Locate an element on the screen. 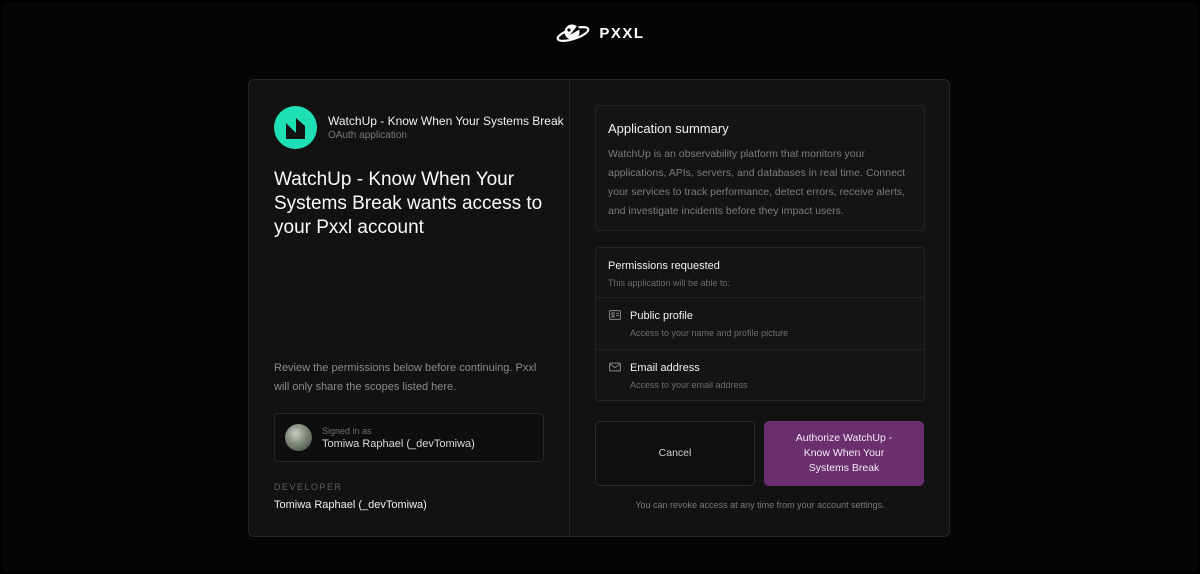 This screenshot has height=574, width=1200. permission-label: Public profile is located at coordinates (661, 316).